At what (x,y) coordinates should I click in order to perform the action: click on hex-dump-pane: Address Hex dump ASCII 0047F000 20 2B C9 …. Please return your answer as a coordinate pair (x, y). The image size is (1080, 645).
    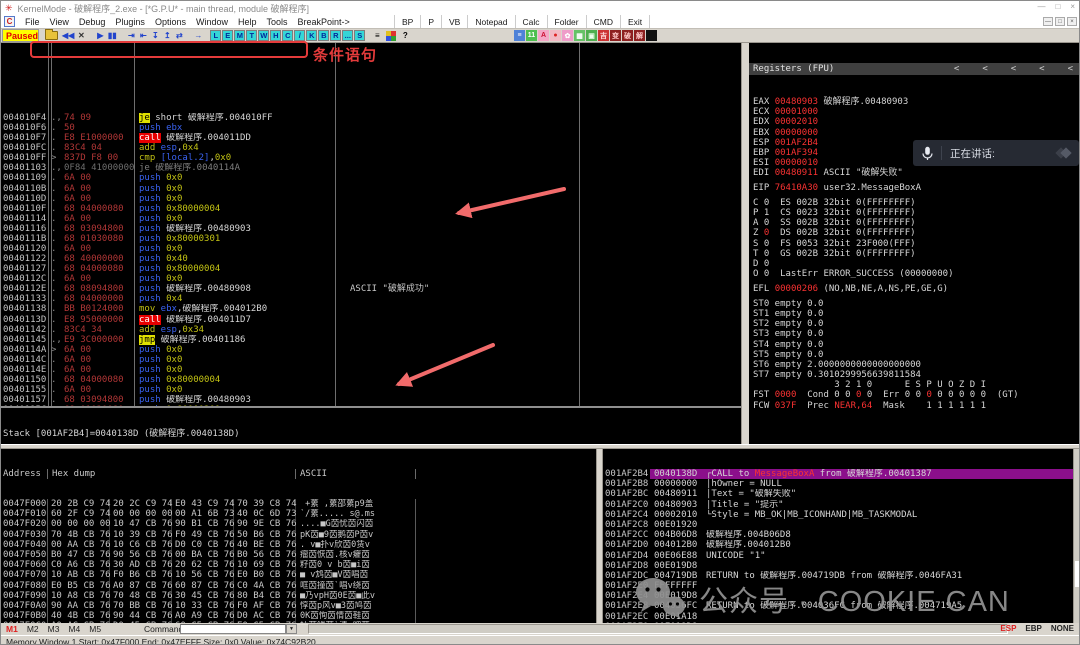
    Looking at the image, I should click on (298, 536).